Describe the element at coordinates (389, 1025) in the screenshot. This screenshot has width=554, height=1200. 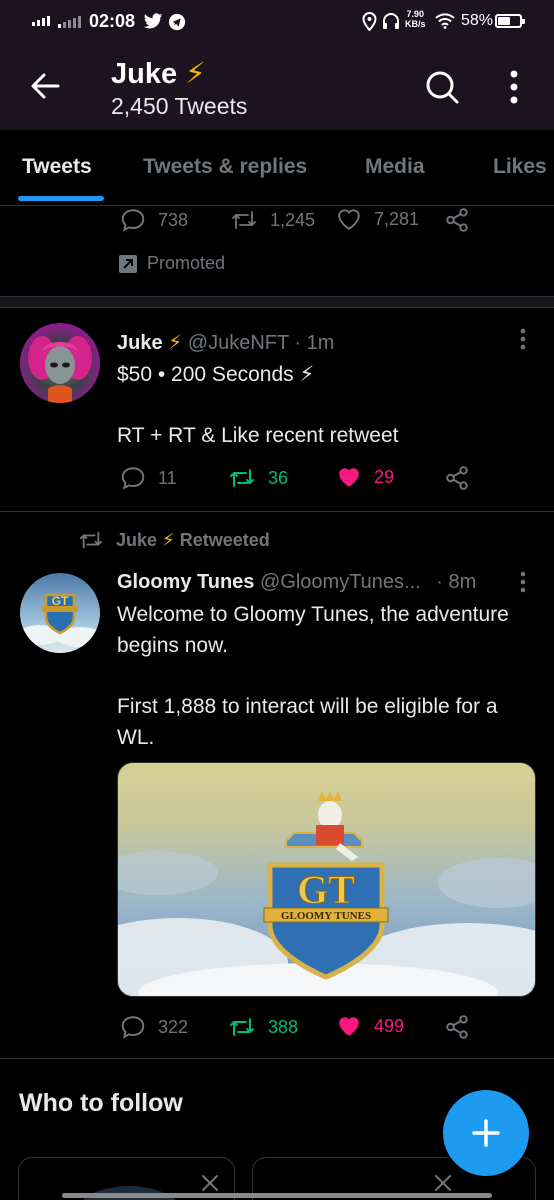
I see `like-count: 499` at that location.